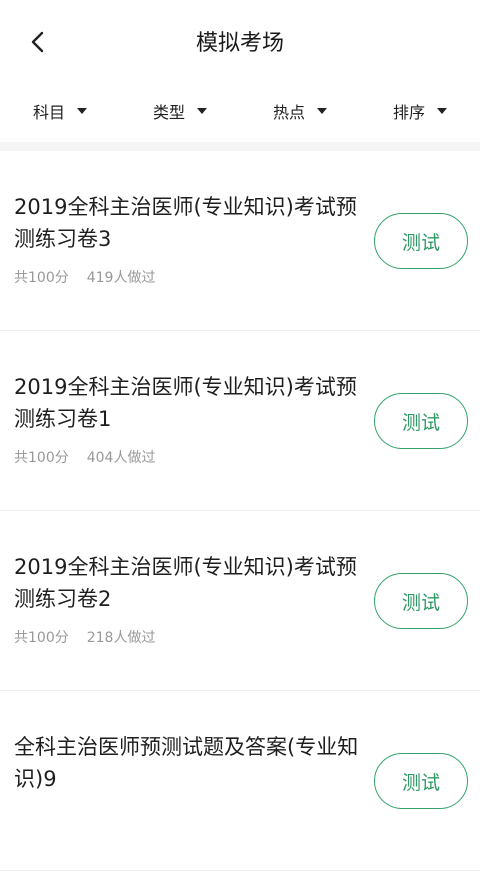  What do you see at coordinates (168, 112) in the screenshot?
I see `filter-label: 类型` at bounding box center [168, 112].